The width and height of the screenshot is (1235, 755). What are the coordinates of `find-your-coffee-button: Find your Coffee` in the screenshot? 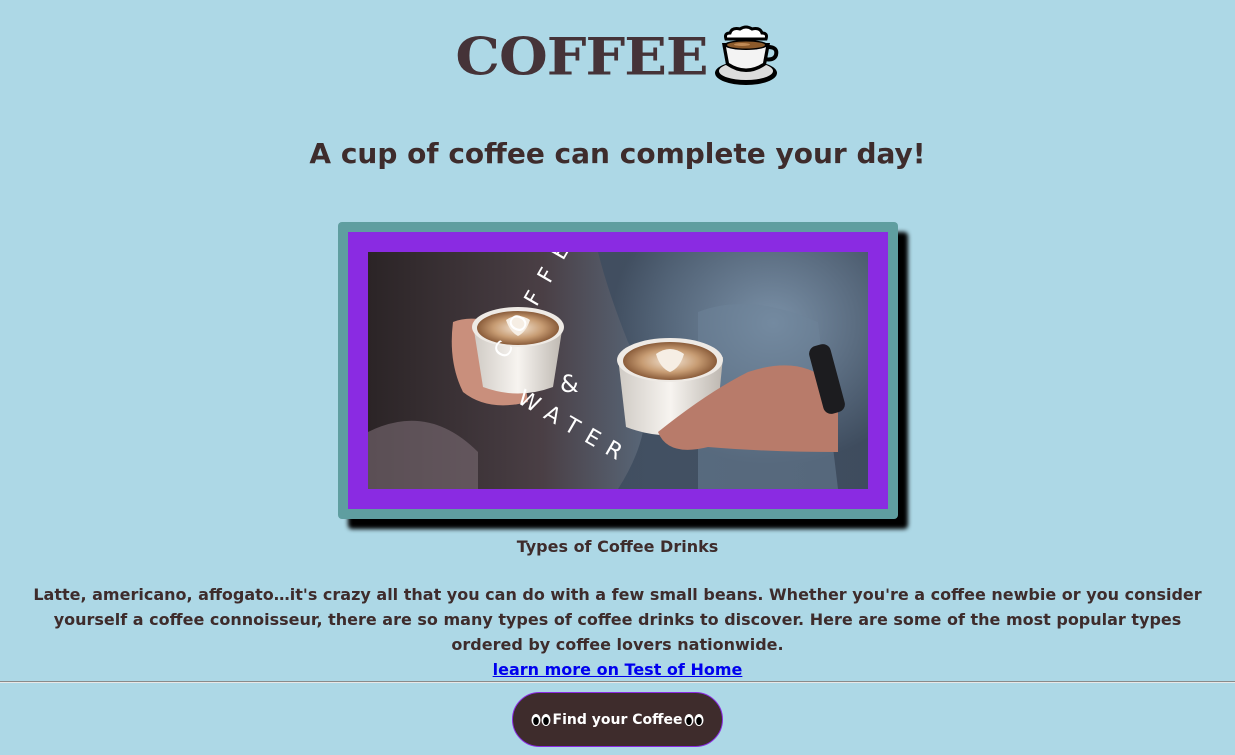 It's located at (617, 719).